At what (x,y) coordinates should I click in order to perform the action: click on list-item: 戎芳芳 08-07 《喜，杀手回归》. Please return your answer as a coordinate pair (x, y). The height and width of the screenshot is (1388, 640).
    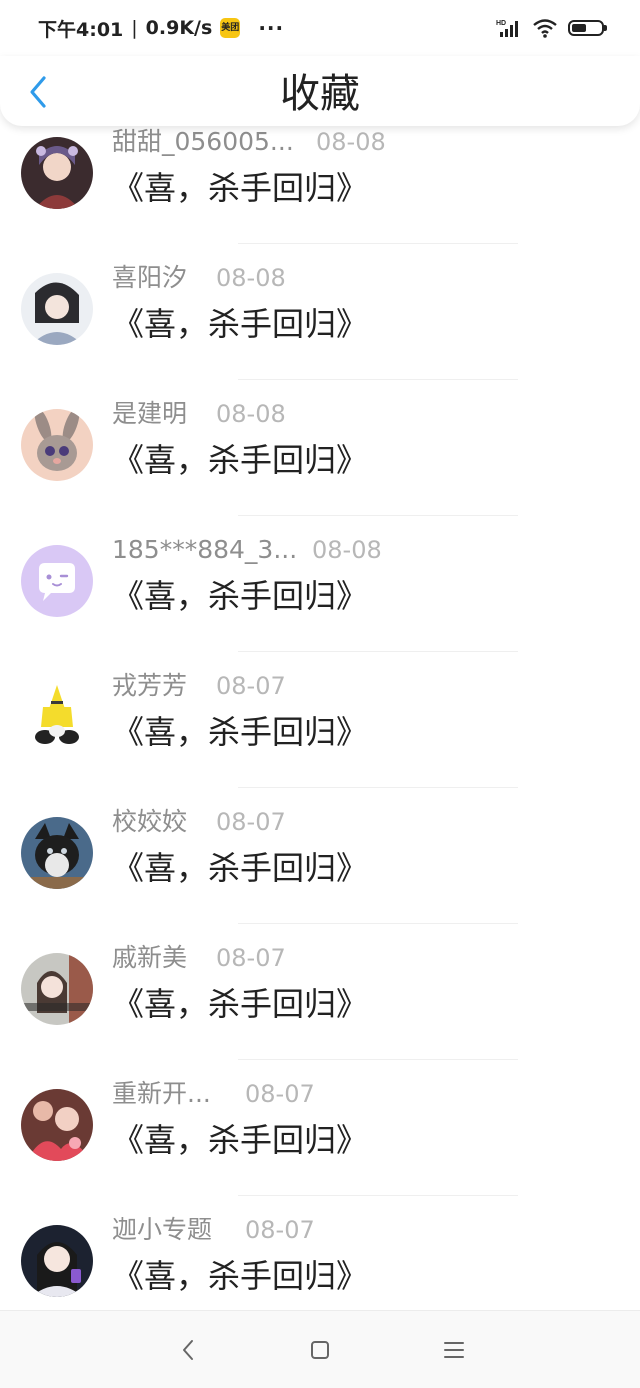
    Looking at the image, I should click on (320, 728).